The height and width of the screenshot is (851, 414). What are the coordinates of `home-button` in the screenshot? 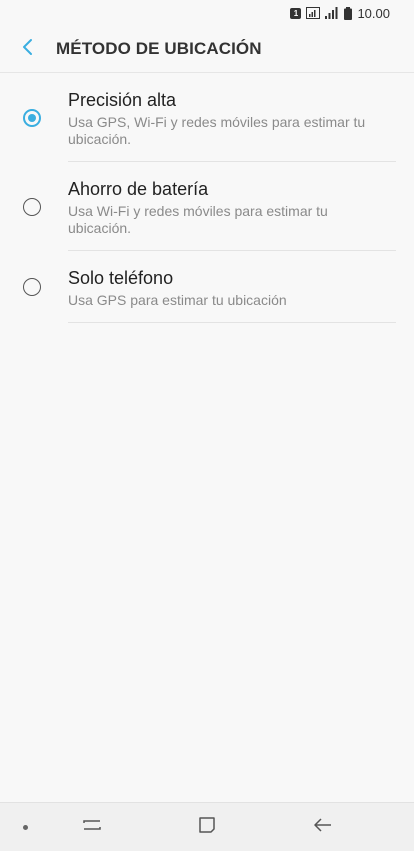 It's located at (207, 827).